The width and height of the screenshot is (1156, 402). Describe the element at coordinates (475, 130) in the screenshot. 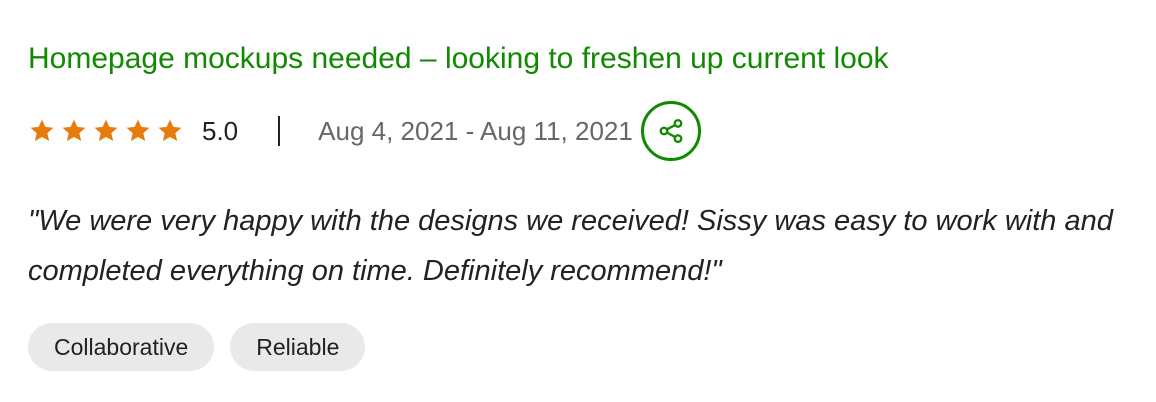

I see `date-range: Aug 4, 2021 - Aug 11, 2021` at that location.